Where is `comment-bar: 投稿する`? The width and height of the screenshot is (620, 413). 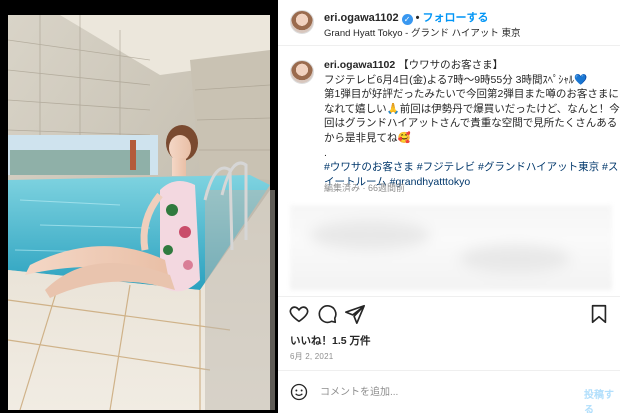
comment-bar: 投稿する is located at coordinates (449, 391).